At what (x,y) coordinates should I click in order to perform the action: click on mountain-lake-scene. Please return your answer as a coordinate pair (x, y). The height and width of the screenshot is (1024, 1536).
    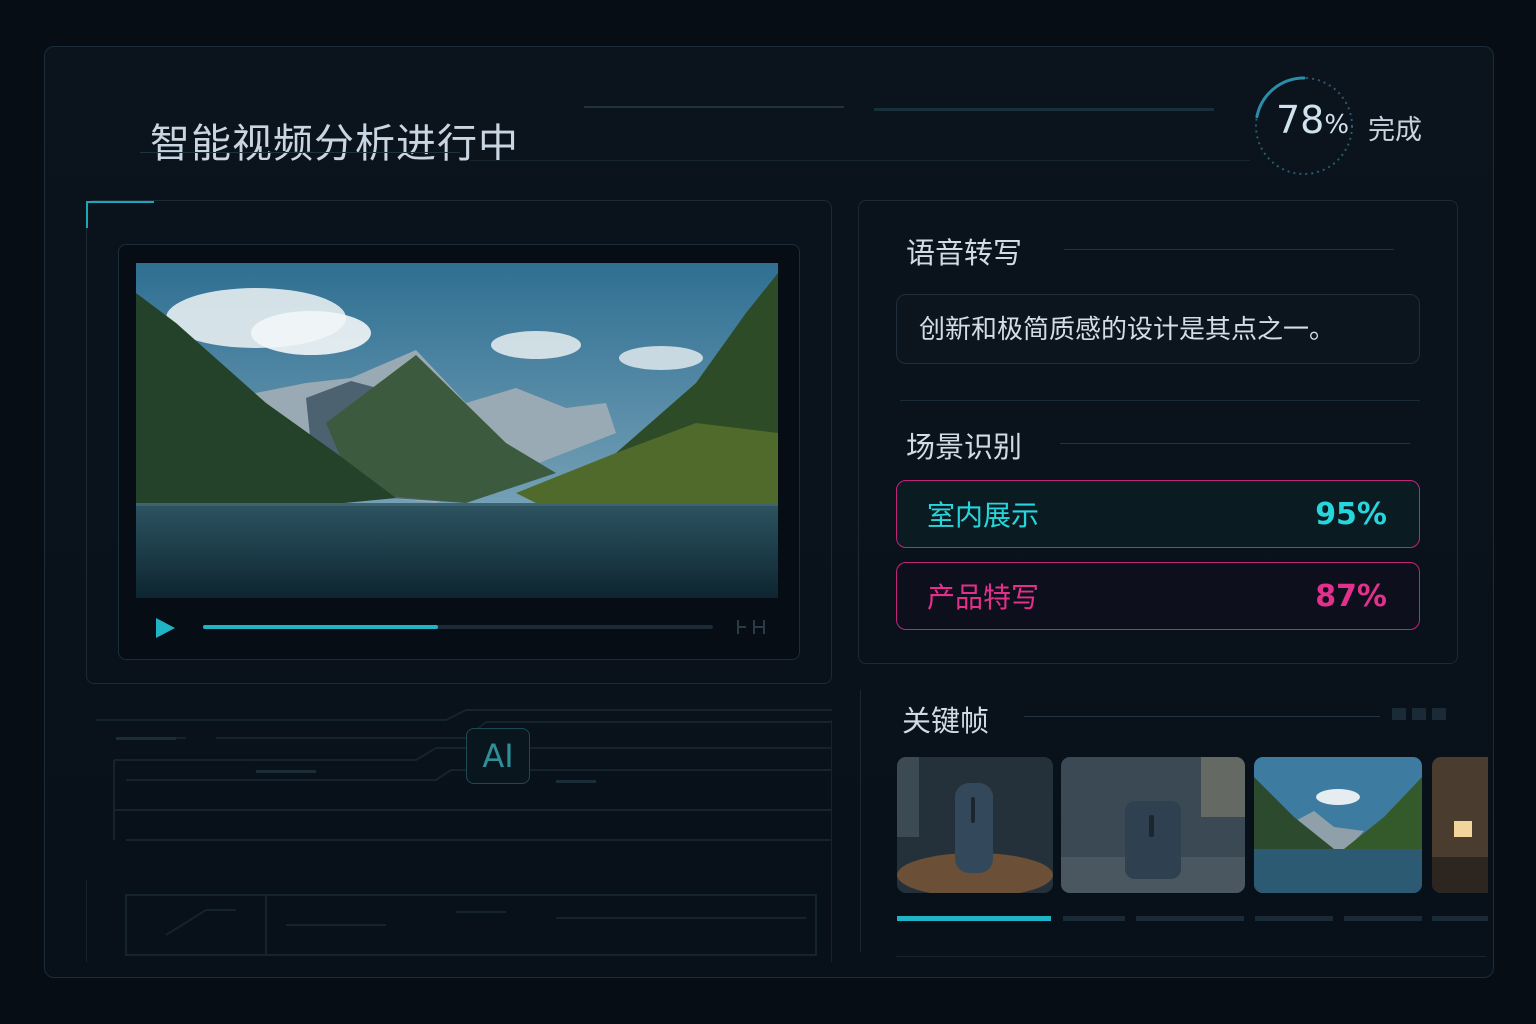
    Looking at the image, I should click on (457, 430).